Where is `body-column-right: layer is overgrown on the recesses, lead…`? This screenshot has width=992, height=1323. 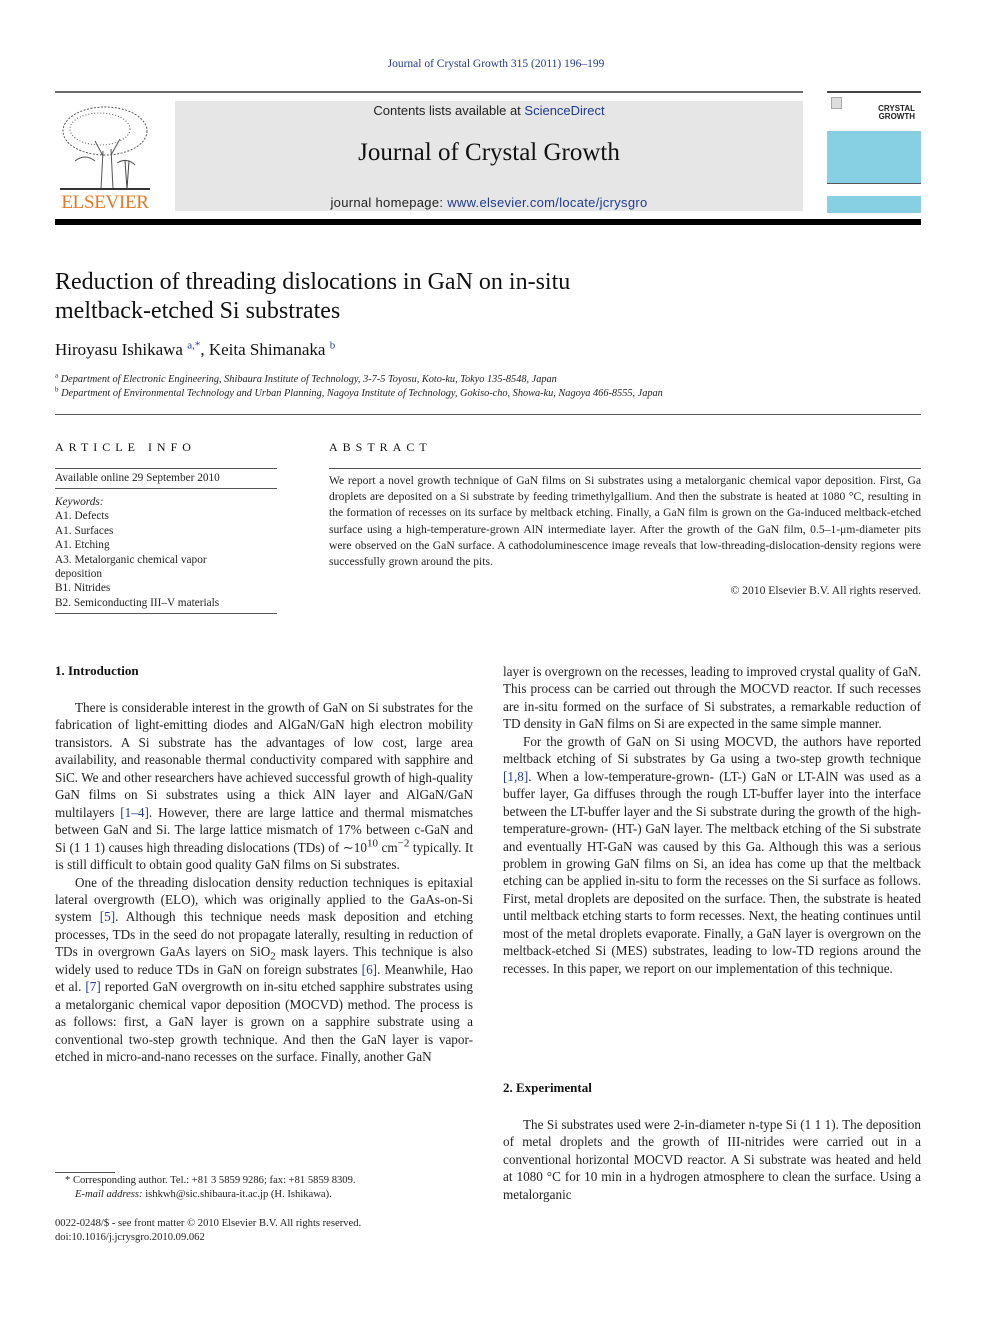
body-column-right: layer is overgrown on the recesses, lead… is located at coordinates (712, 820).